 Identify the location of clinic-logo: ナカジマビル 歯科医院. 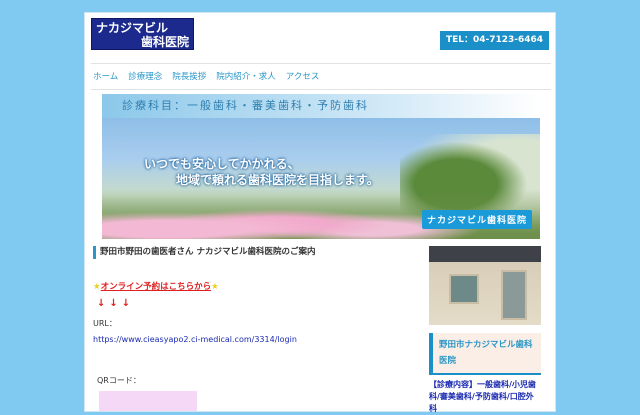
(142, 34).